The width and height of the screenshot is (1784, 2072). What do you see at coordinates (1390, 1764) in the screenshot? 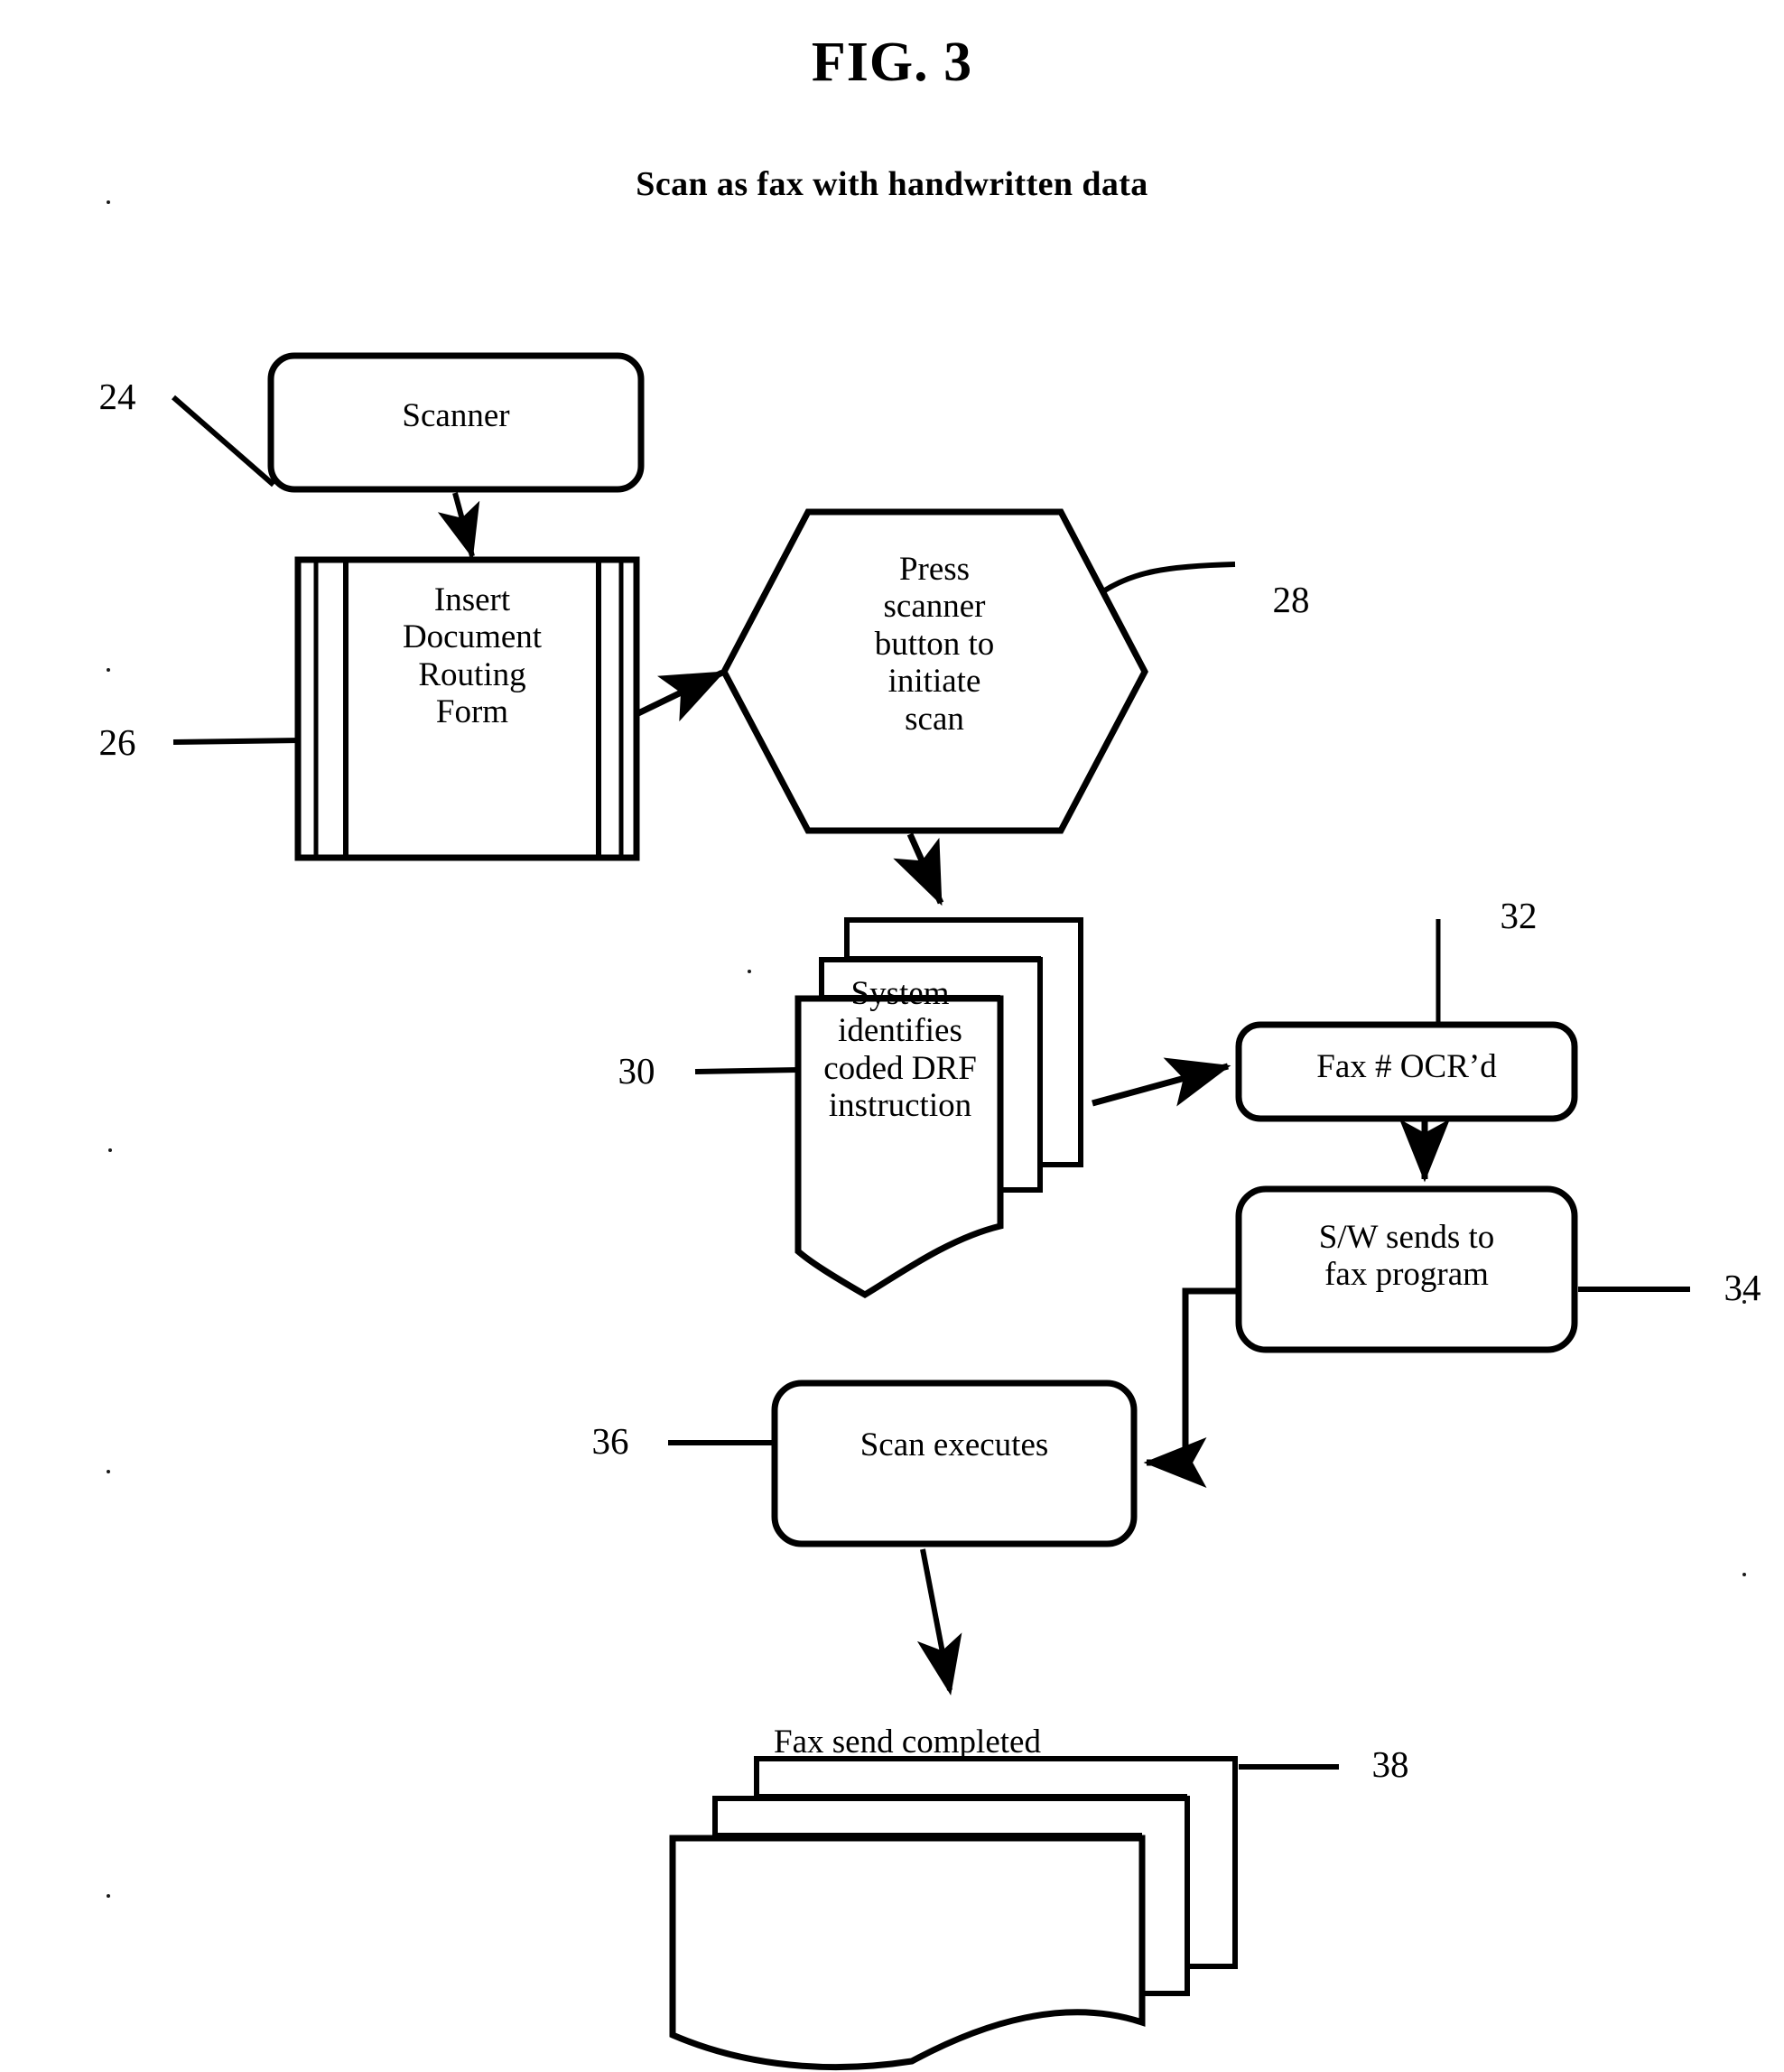
I see `ref-numeral-38: 38` at bounding box center [1390, 1764].